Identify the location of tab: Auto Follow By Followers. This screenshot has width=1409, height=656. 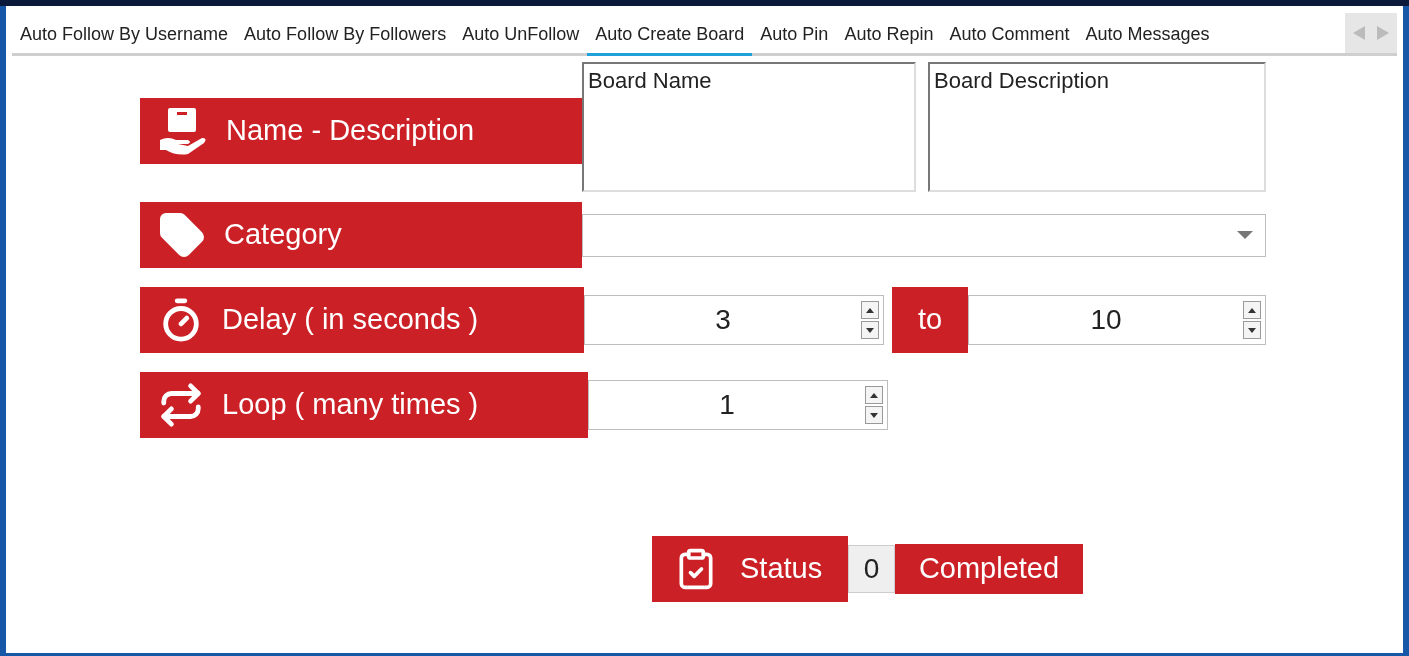
(345, 36).